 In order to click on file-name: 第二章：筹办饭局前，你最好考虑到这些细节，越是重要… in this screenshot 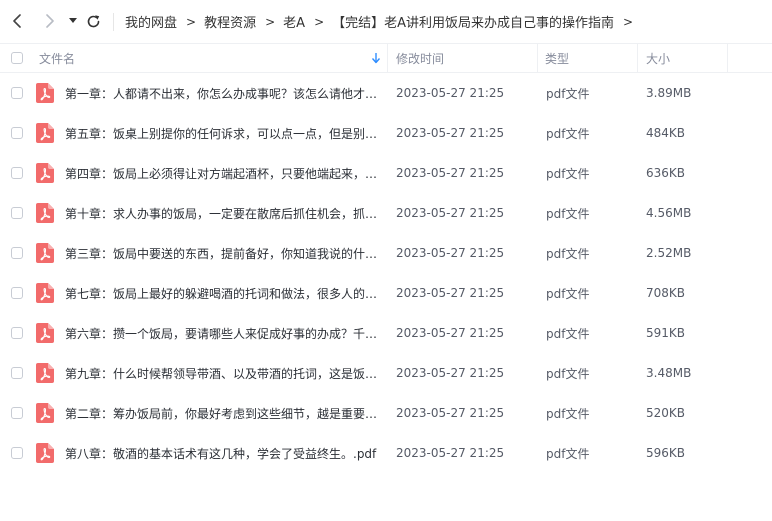, I will do `click(222, 413)`.